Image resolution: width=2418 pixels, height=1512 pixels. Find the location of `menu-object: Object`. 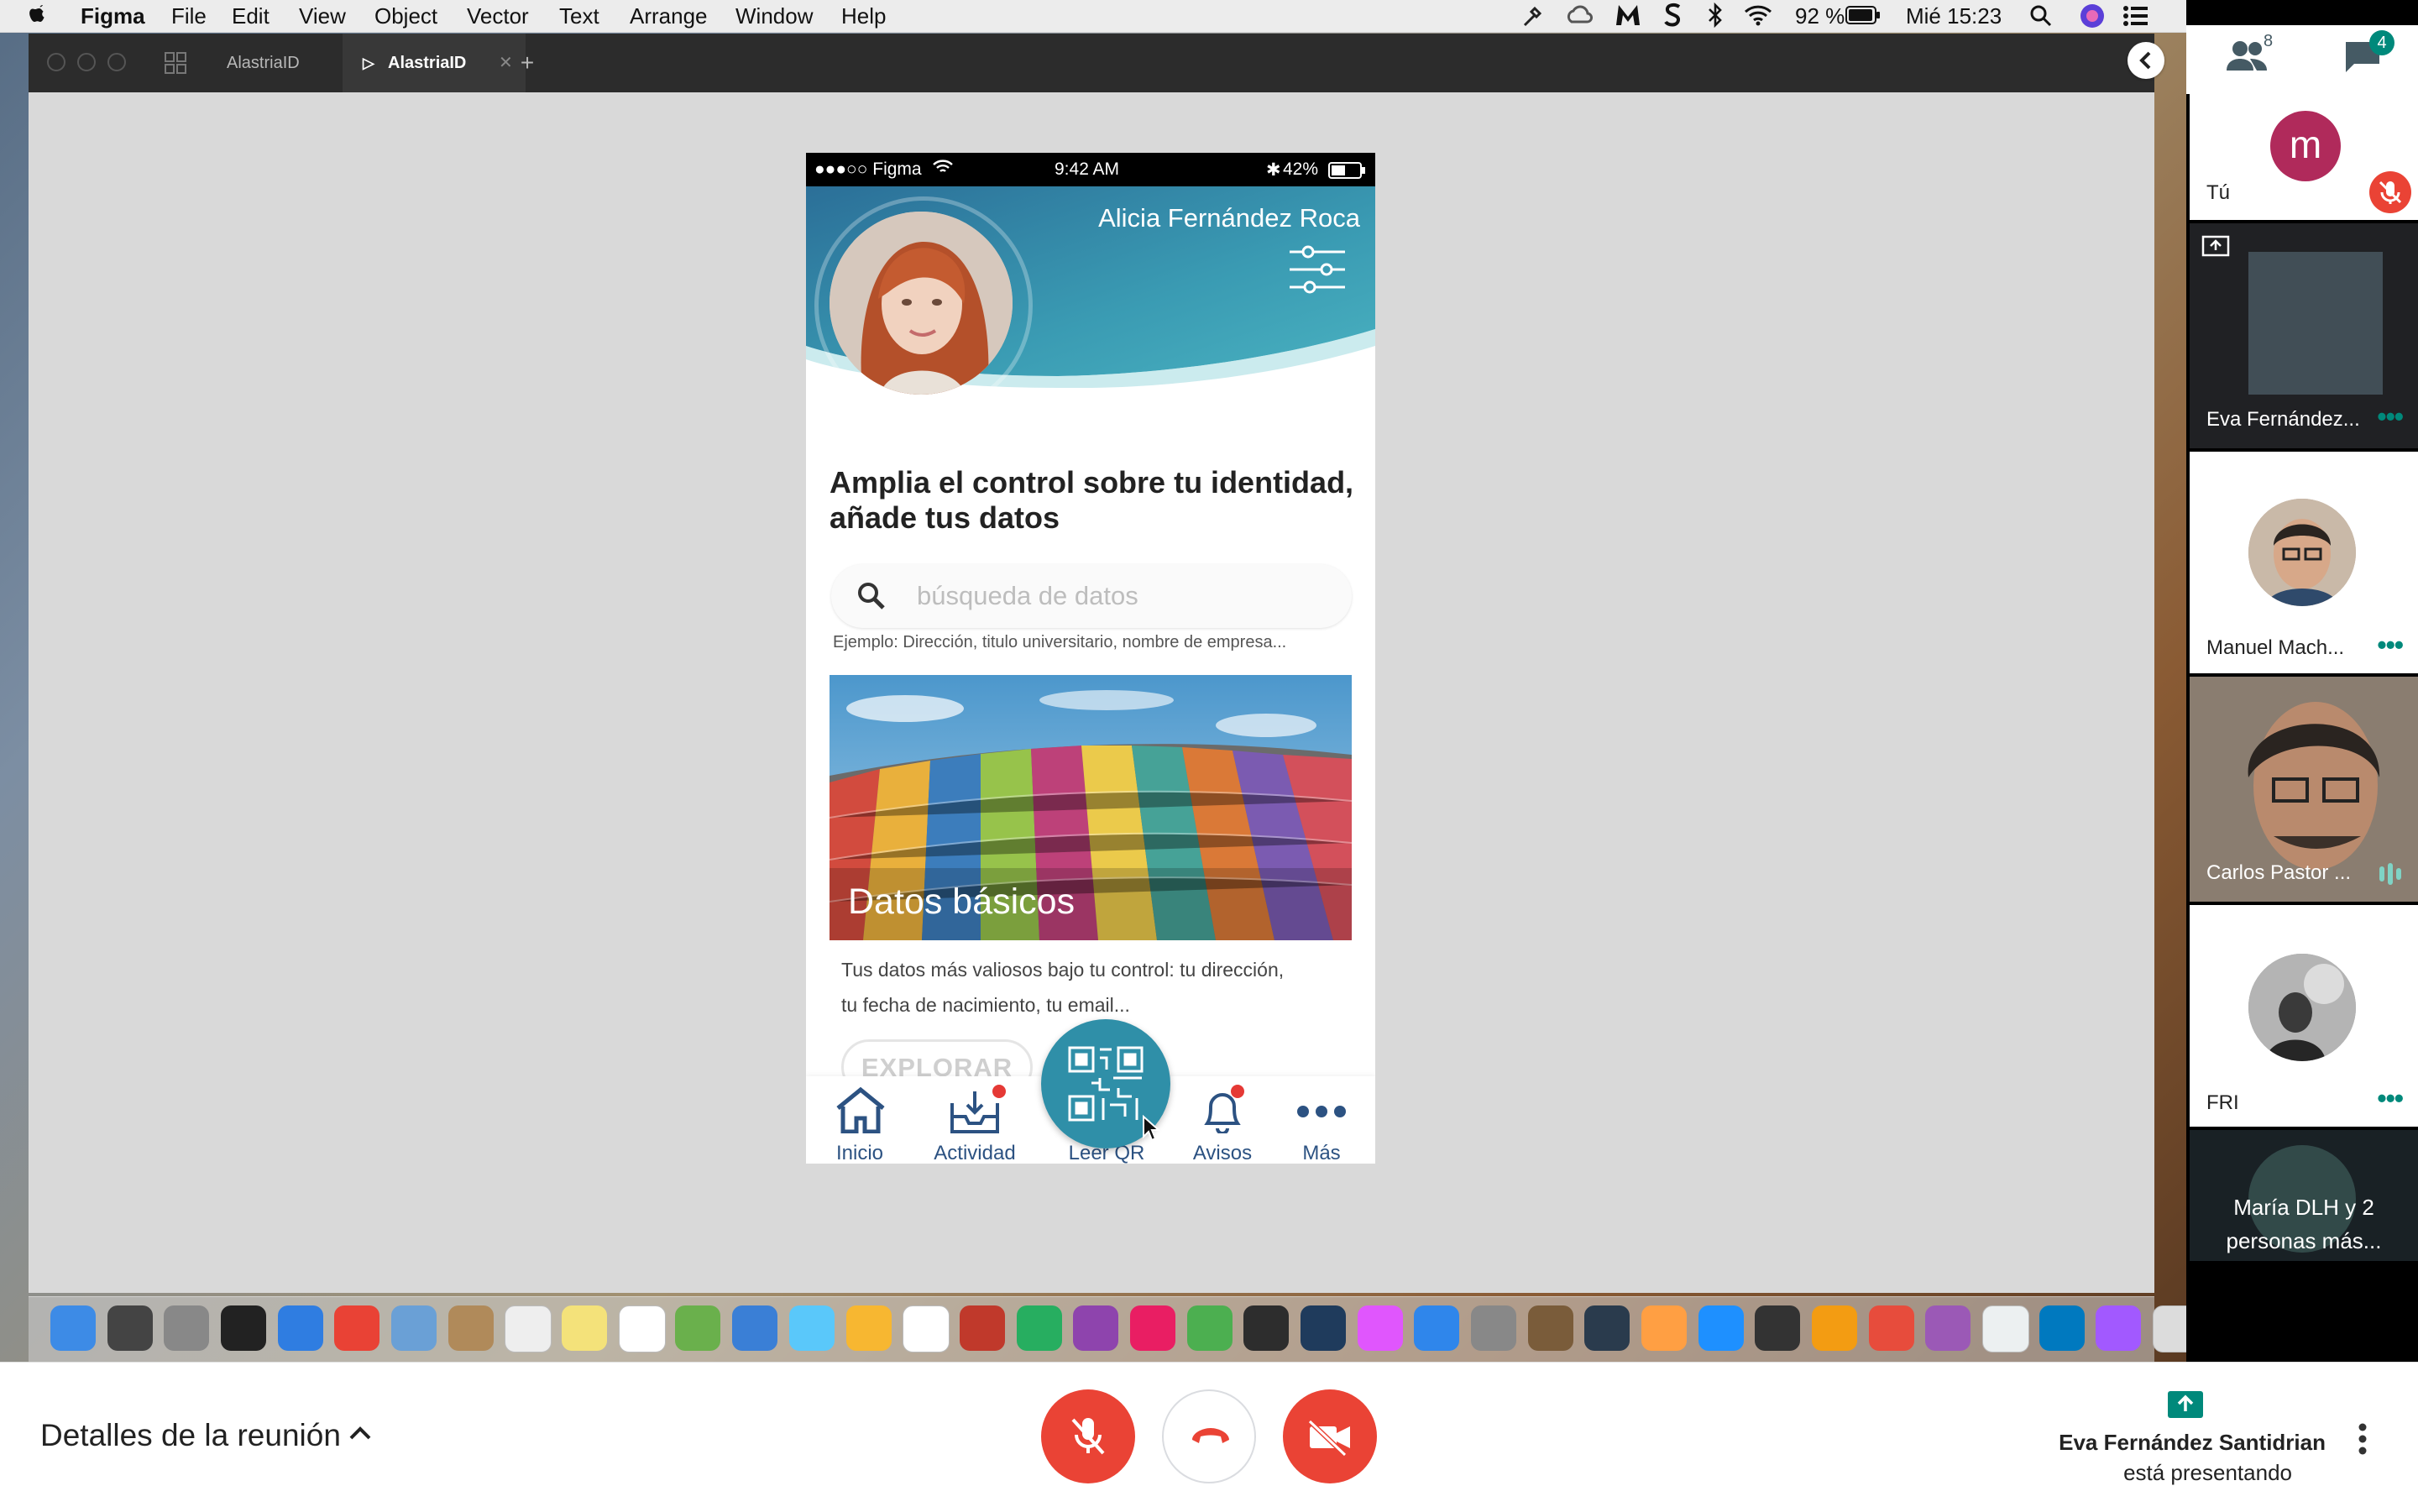

menu-object: Object is located at coordinates (405, 16).